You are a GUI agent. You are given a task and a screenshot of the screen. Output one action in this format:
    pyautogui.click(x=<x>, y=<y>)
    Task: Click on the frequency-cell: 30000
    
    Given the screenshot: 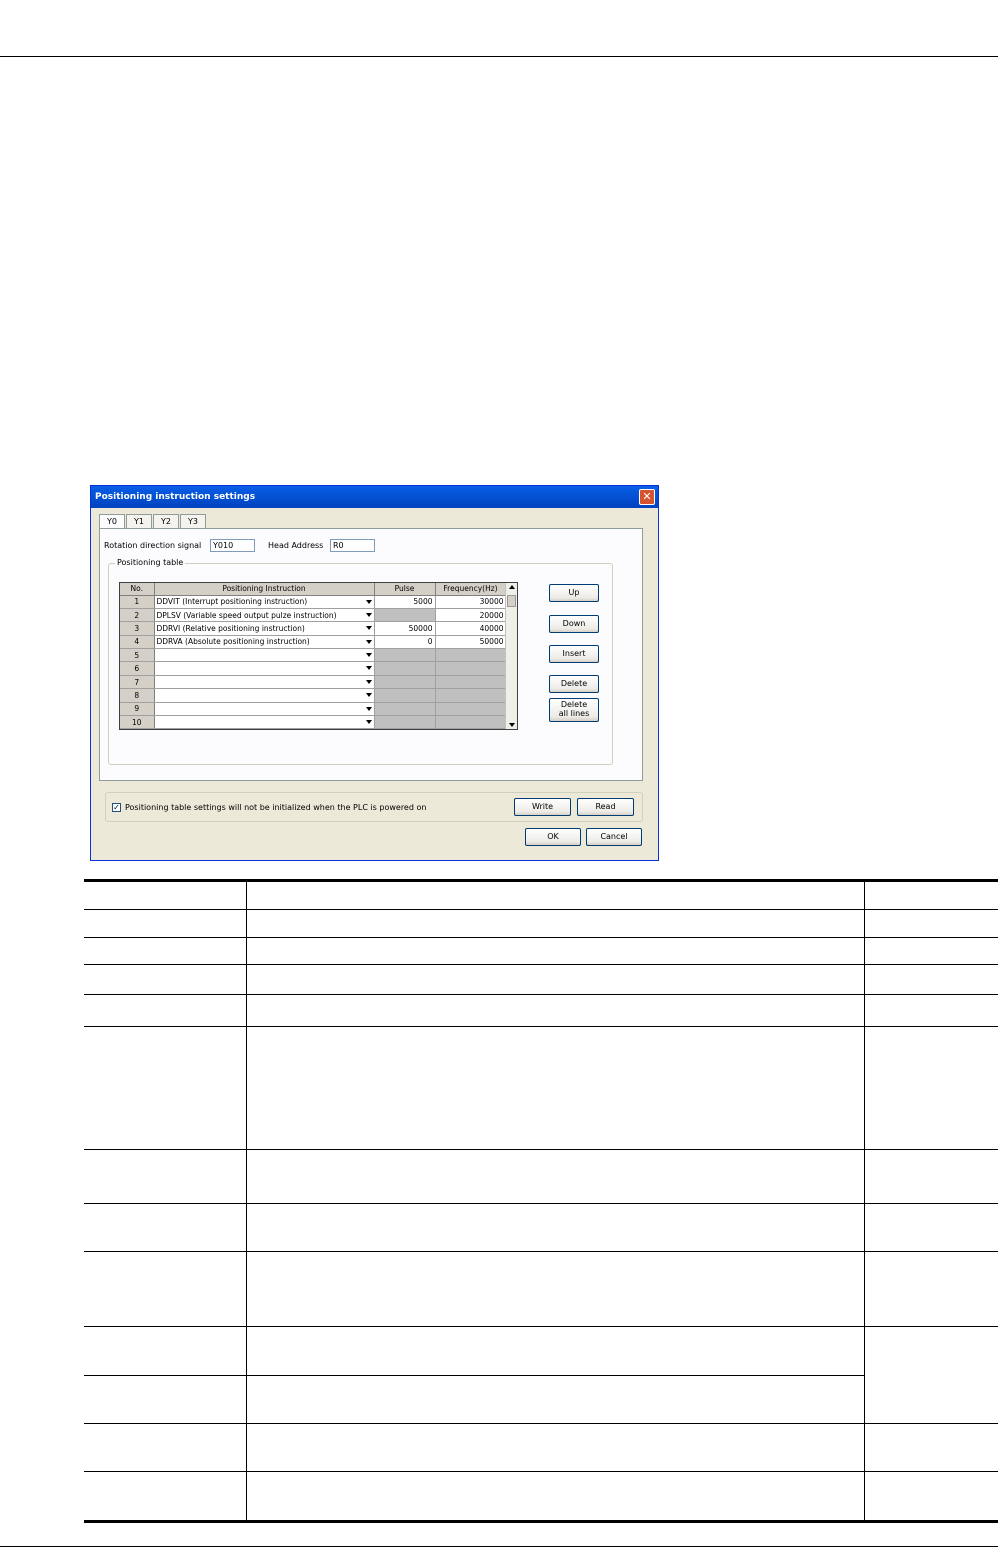 What is the action you would take?
    pyautogui.click(x=471, y=602)
    